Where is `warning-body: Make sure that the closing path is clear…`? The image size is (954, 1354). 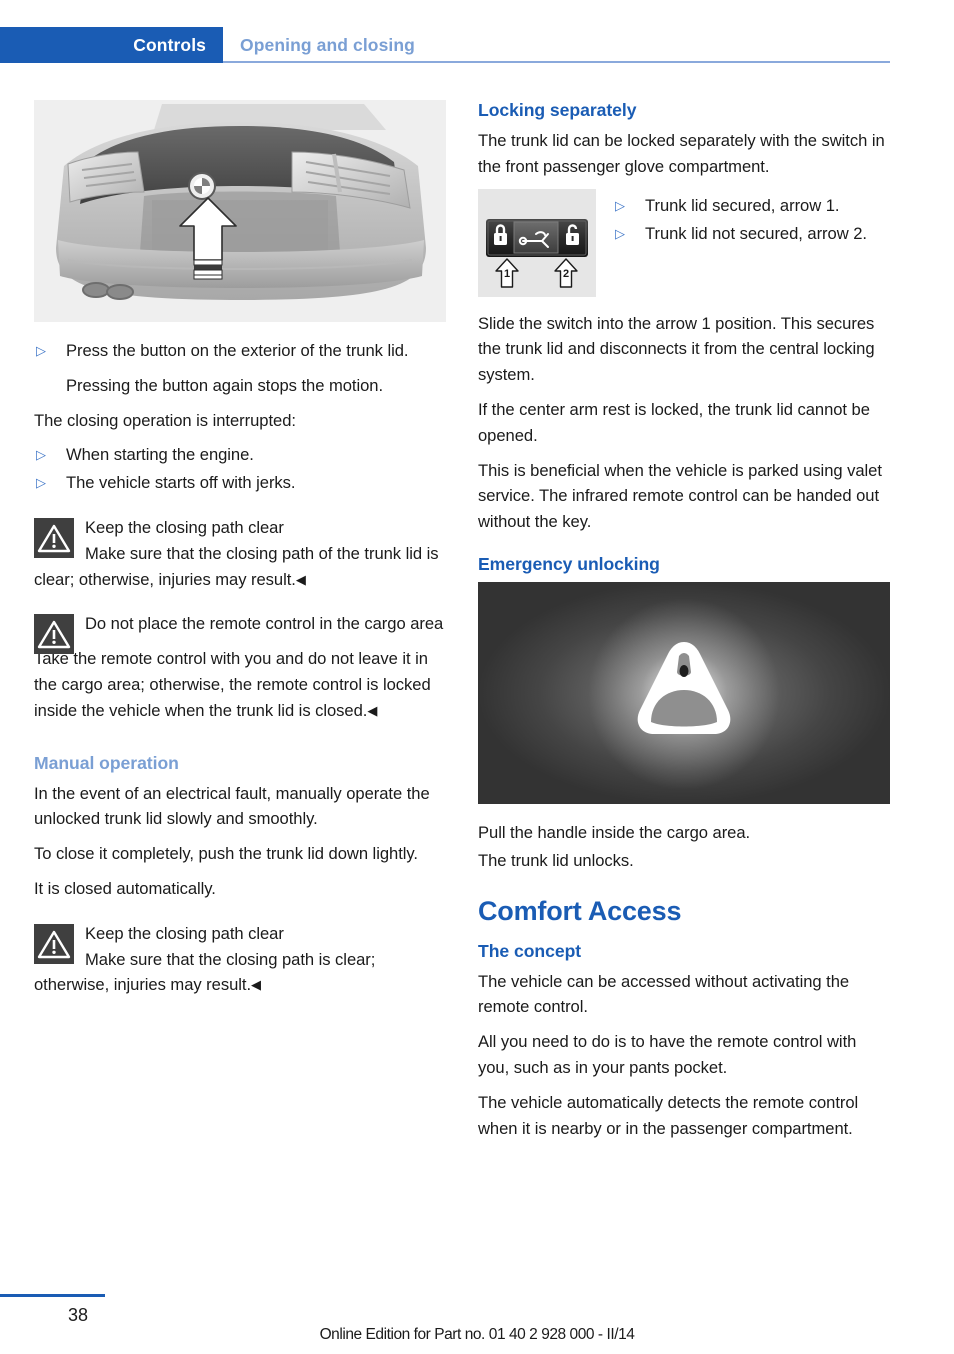
warning-body: Make sure that the closing path is clear… is located at coordinates (240, 973).